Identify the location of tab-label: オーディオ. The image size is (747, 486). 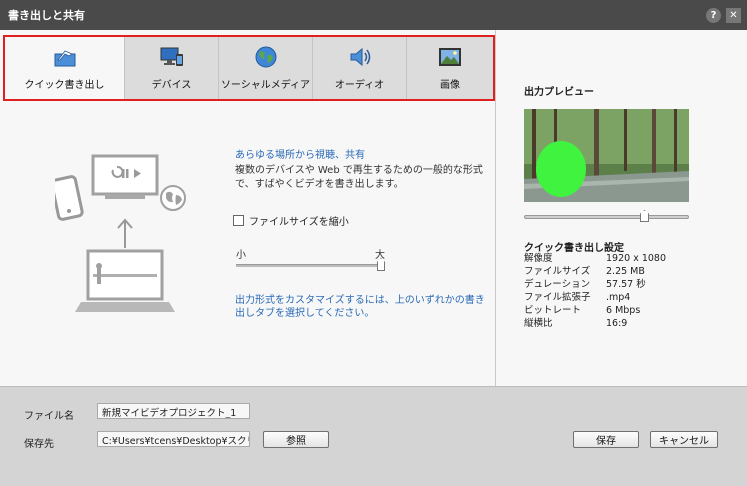
(359, 85).